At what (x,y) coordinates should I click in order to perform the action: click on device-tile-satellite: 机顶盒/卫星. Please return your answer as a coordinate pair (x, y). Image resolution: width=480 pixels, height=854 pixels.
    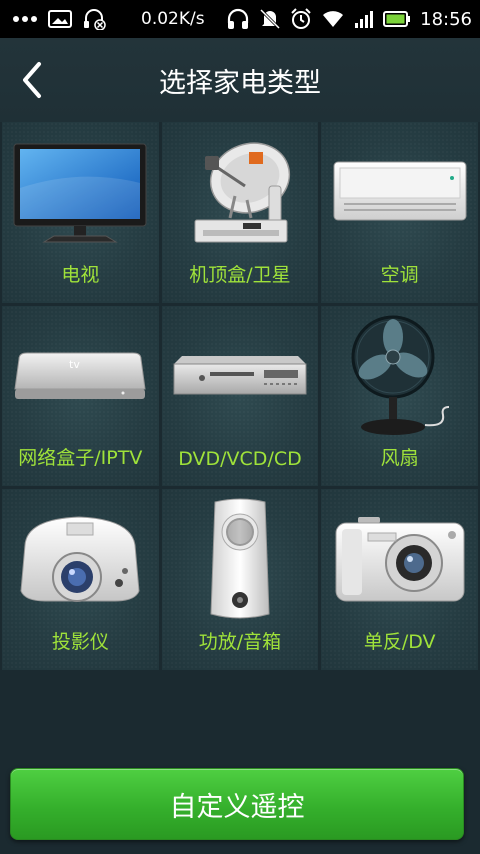
    Looking at the image, I should click on (240, 212).